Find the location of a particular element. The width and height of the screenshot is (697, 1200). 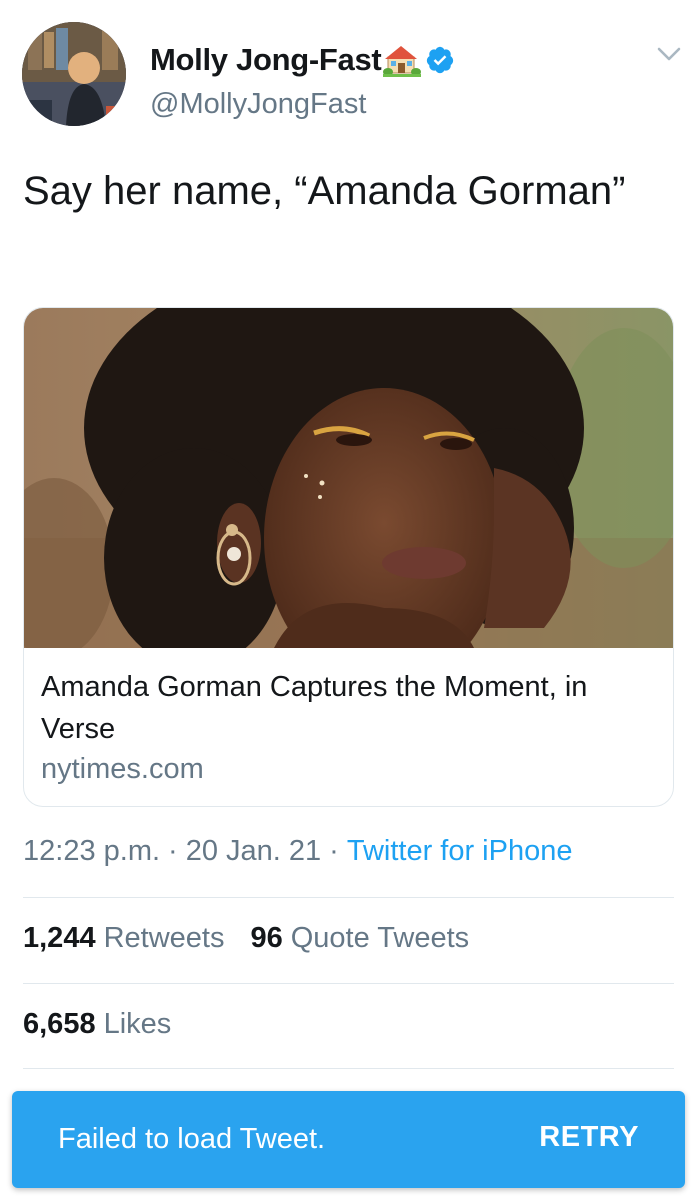

author-name-row: Molly Jong-Fast is located at coordinates (302, 60).